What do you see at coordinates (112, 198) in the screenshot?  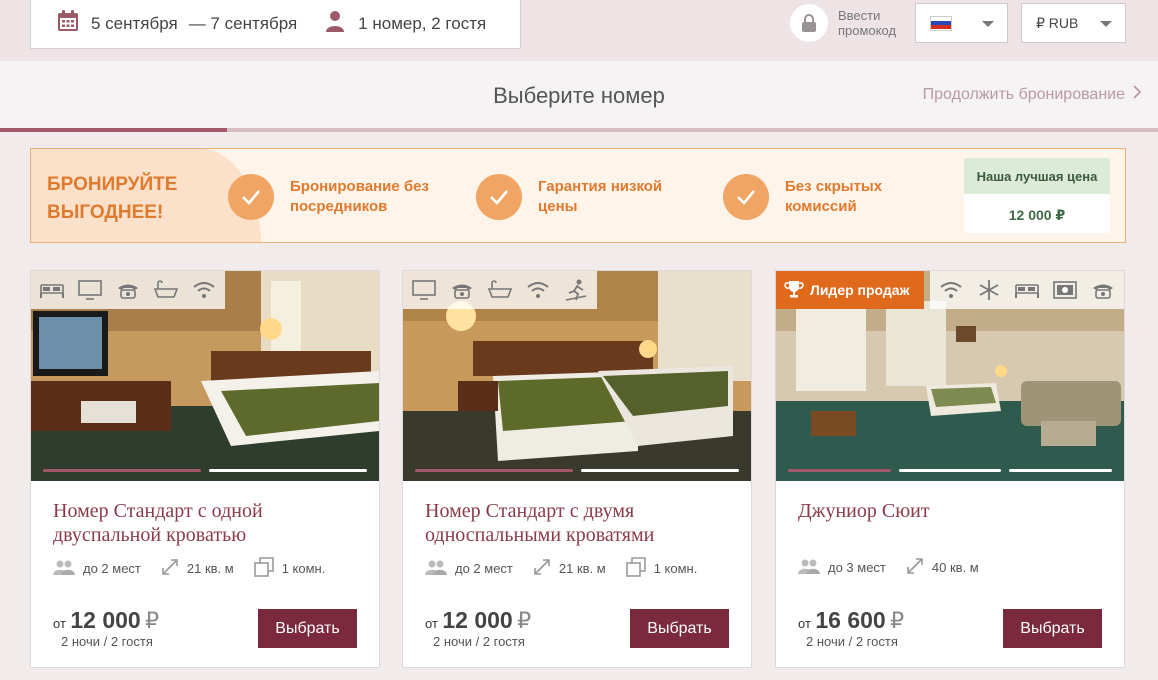 I see `benefits-headline: БРОНИРУЙТЕ ВЫГОДНЕЕ!` at bounding box center [112, 198].